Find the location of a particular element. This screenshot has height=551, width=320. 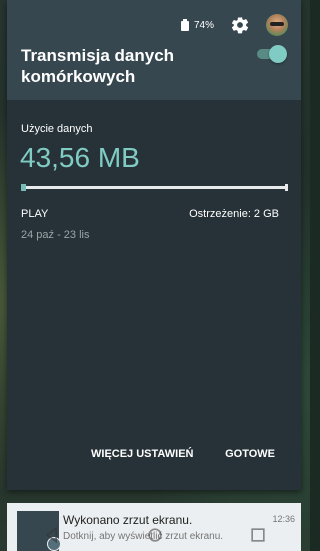

home-icon is located at coordinates (155, 535).